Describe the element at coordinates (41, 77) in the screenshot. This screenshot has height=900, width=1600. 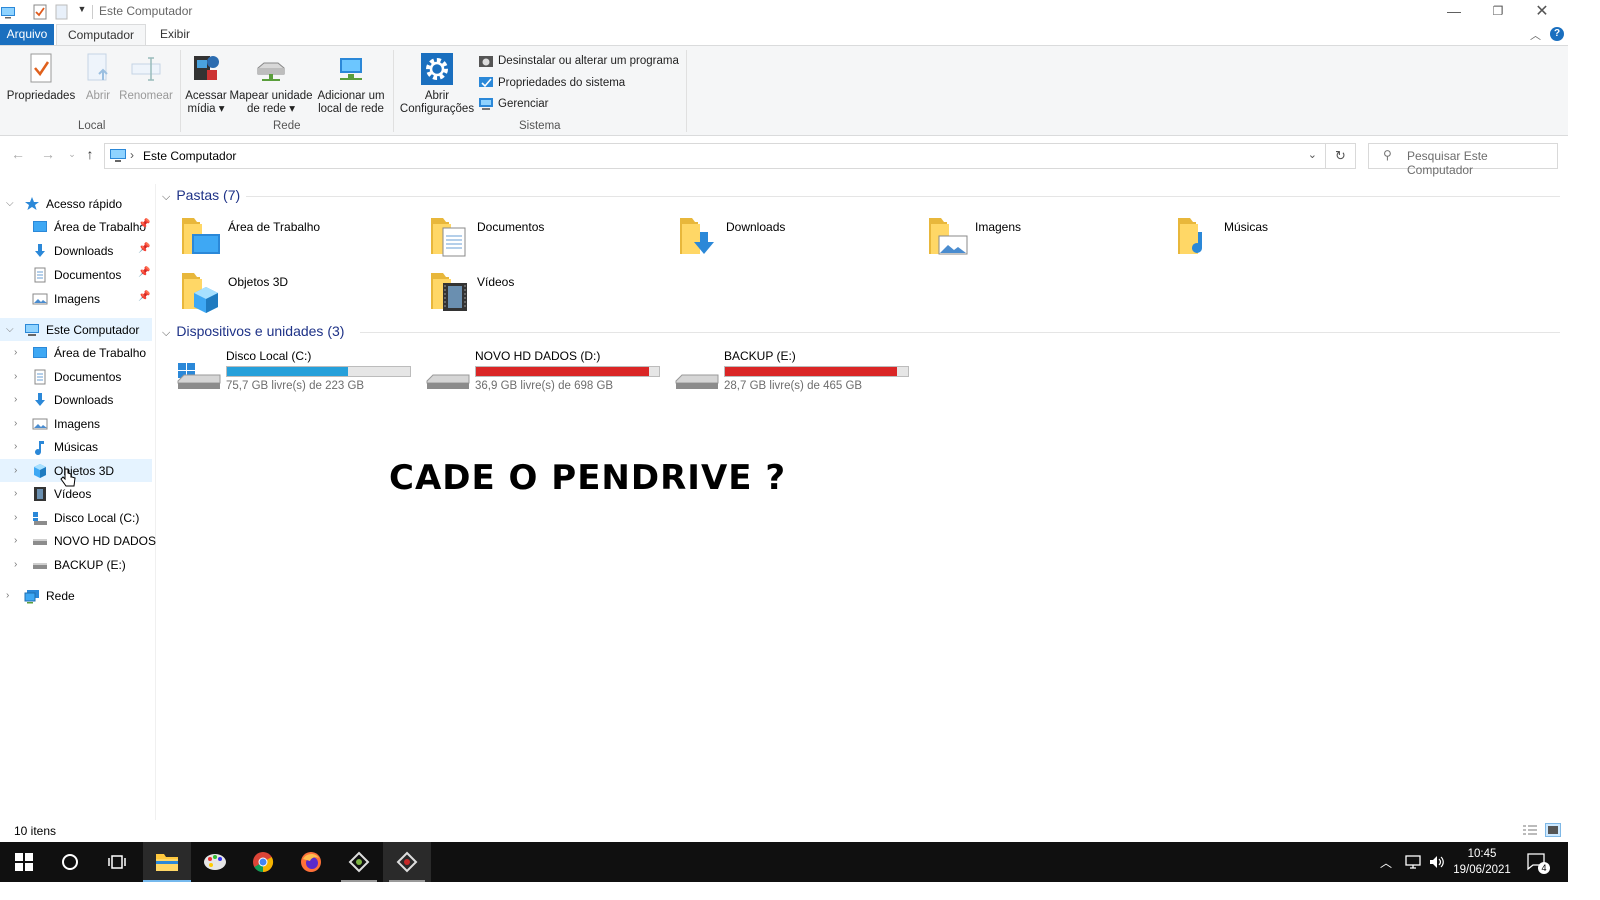
I see `properties-button: Propriedades` at that location.